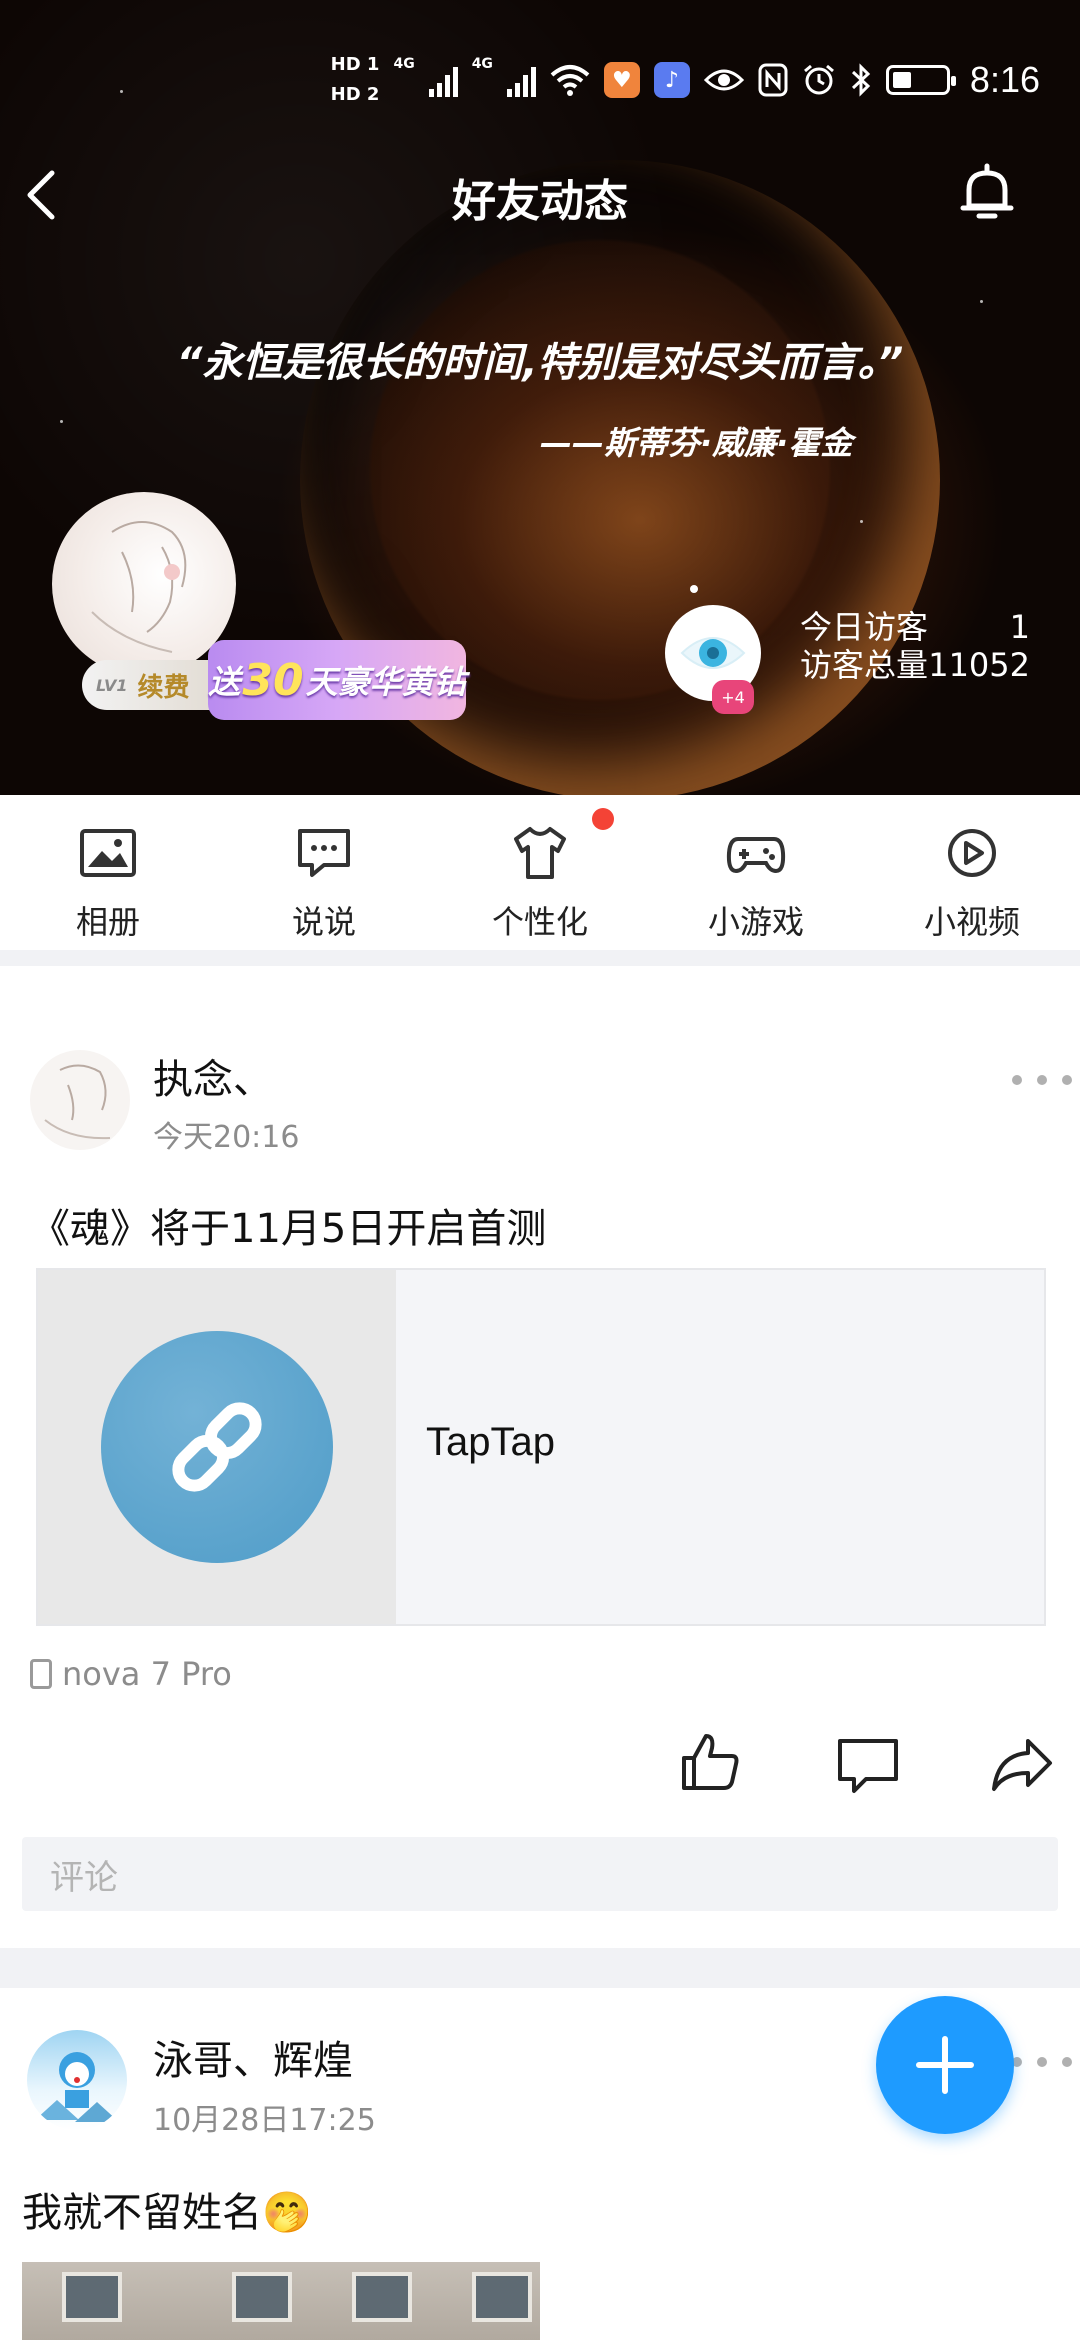  What do you see at coordinates (41, 1674) in the screenshot?
I see `phone-icon` at bounding box center [41, 1674].